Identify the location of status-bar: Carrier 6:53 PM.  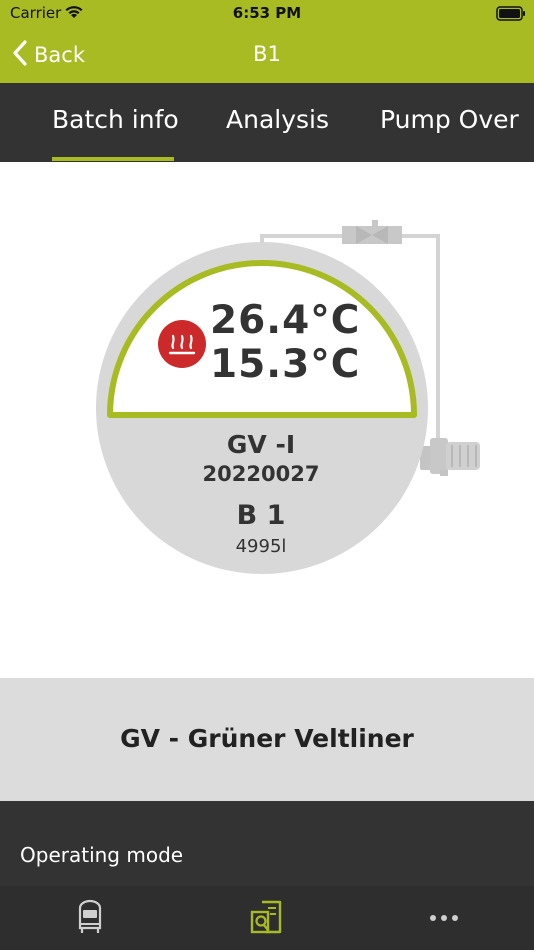
(267, 15).